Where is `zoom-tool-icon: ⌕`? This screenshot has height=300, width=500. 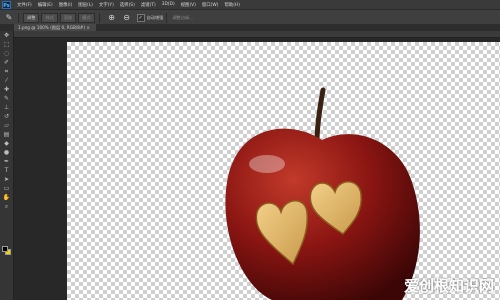 zoom-tool-icon: ⌕ is located at coordinates (6, 206).